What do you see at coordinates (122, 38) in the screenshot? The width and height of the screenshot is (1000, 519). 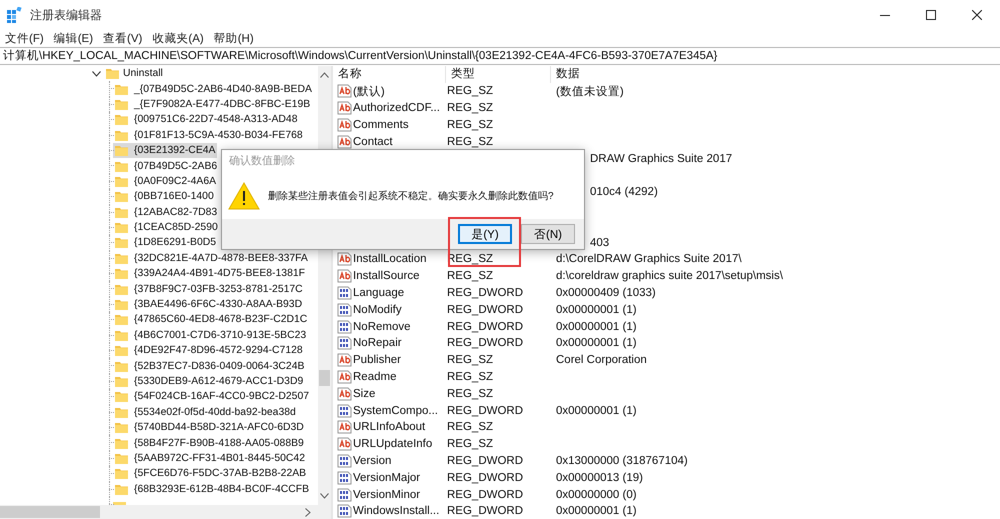 I see `menu-item: 查看(V)` at bounding box center [122, 38].